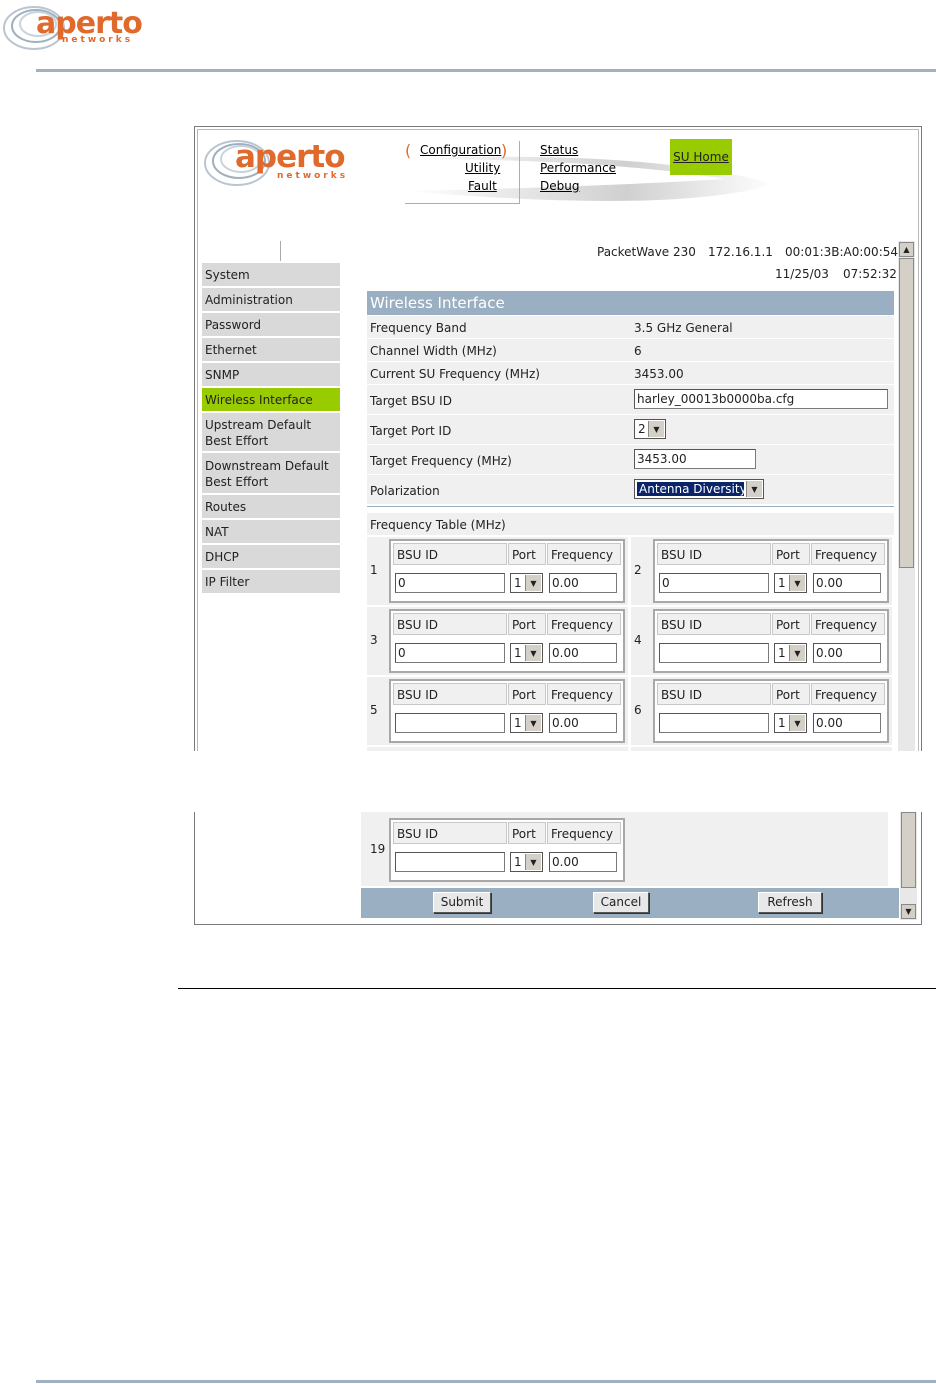 The width and height of the screenshot is (936, 1384). Describe the element at coordinates (271, 375) in the screenshot. I see `sidebar-item-snmp: SNMP` at that location.